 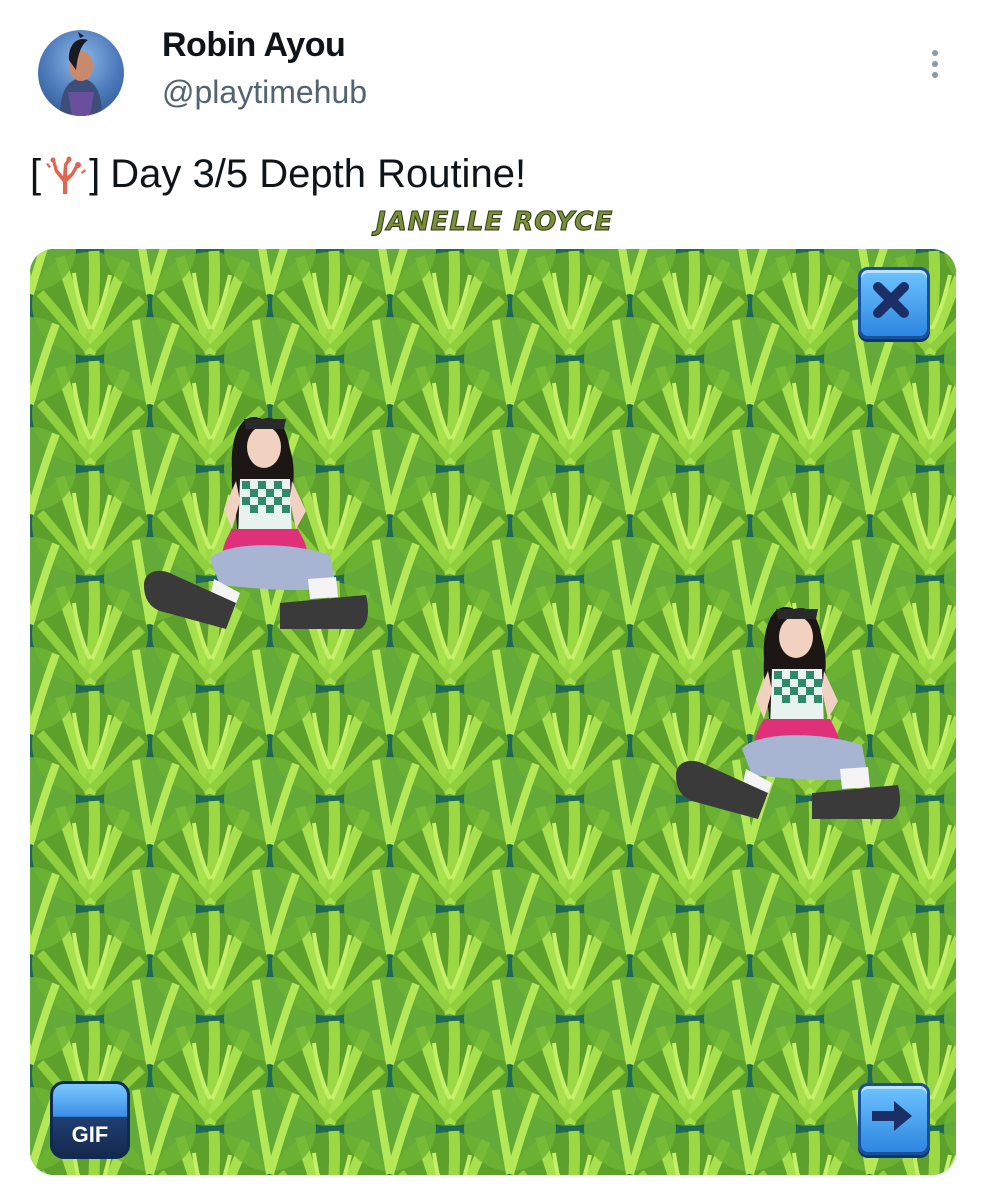 I want to click on coral-icon, so click(x=66, y=175).